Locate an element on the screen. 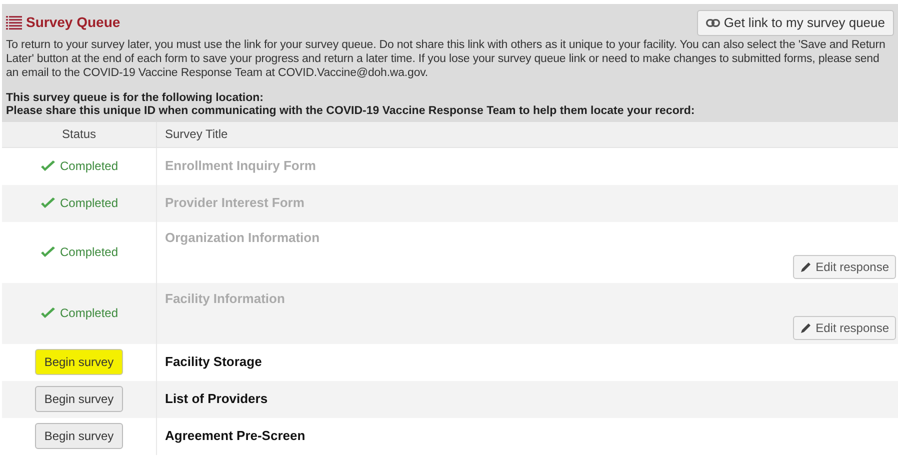  survey-title: Facility Storage is located at coordinates (213, 362).